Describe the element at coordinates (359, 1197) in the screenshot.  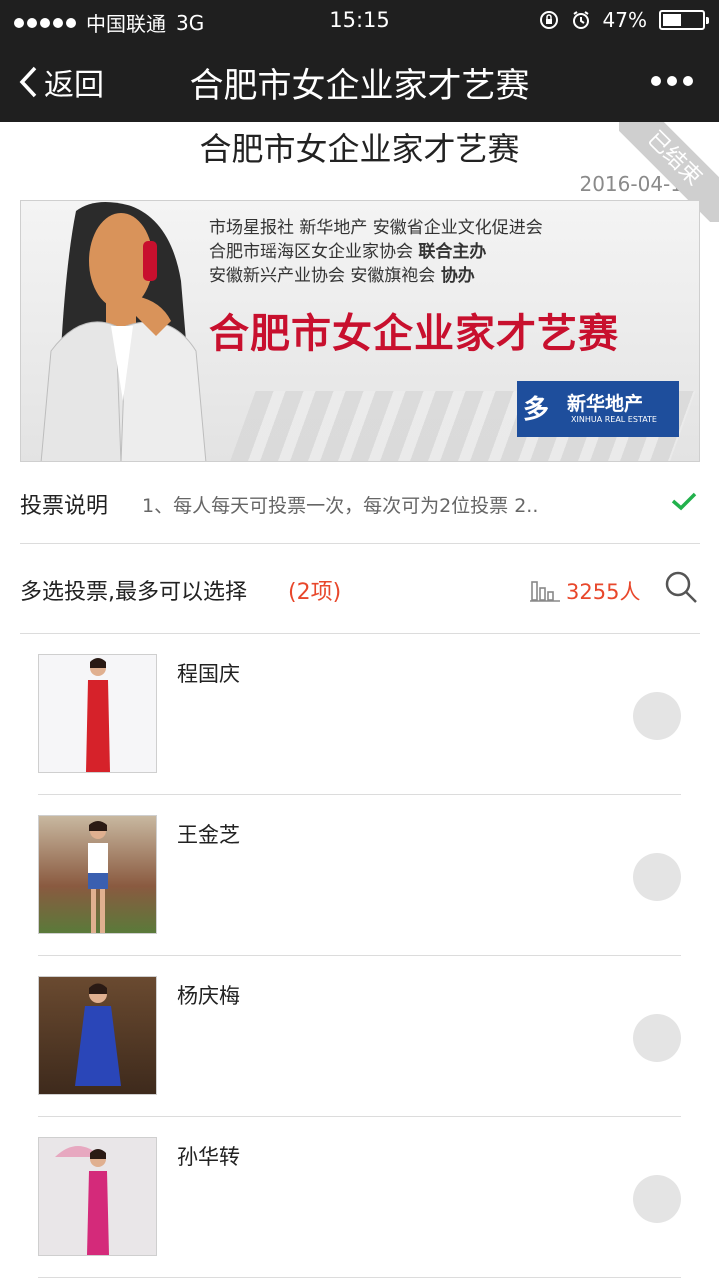
I see `candidate-item: 孙华转` at that location.